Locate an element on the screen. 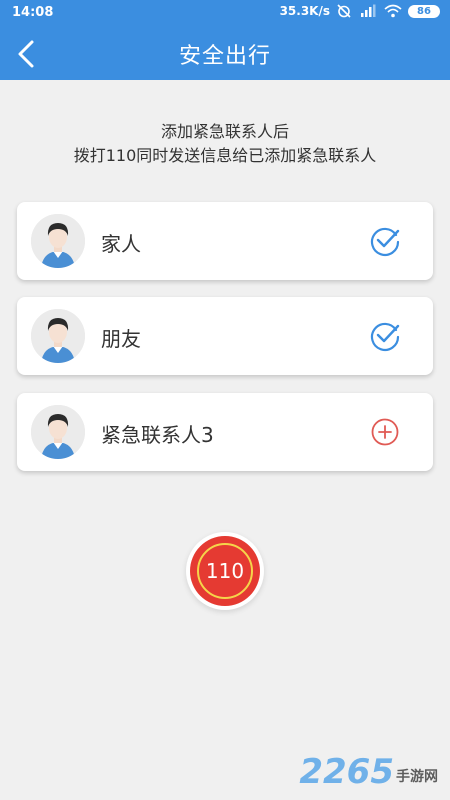  nav-bar: 安全出行 is located at coordinates (225, 53).